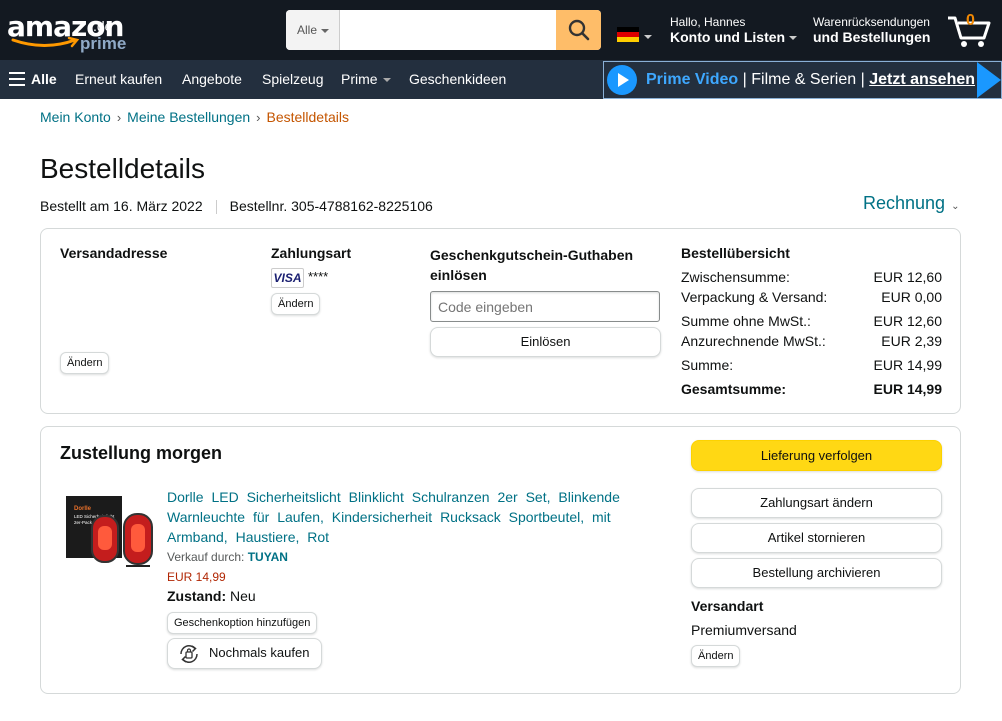 The height and width of the screenshot is (721, 1002). I want to click on breadcrumb-my-orders: Meine Bestellungen, so click(188, 117).